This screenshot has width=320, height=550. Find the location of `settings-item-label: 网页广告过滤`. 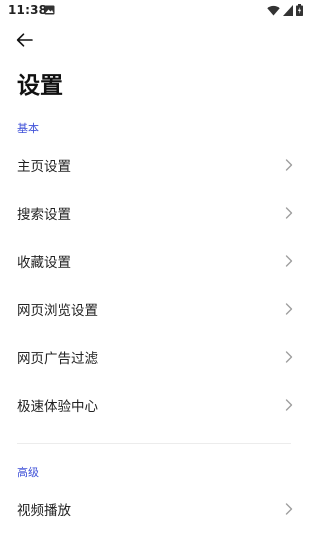

settings-item-label: 网页广告过滤 is located at coordinates (57, 359).